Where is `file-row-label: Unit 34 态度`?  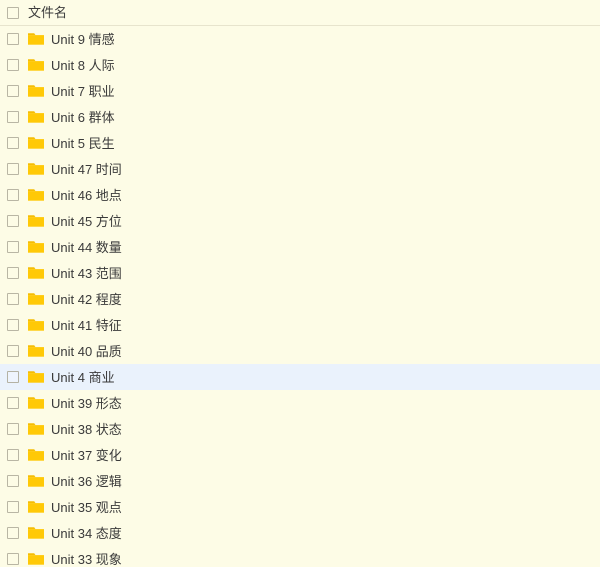 file-row-label: Unit 34 态度 is located at coordinates (86, 533).